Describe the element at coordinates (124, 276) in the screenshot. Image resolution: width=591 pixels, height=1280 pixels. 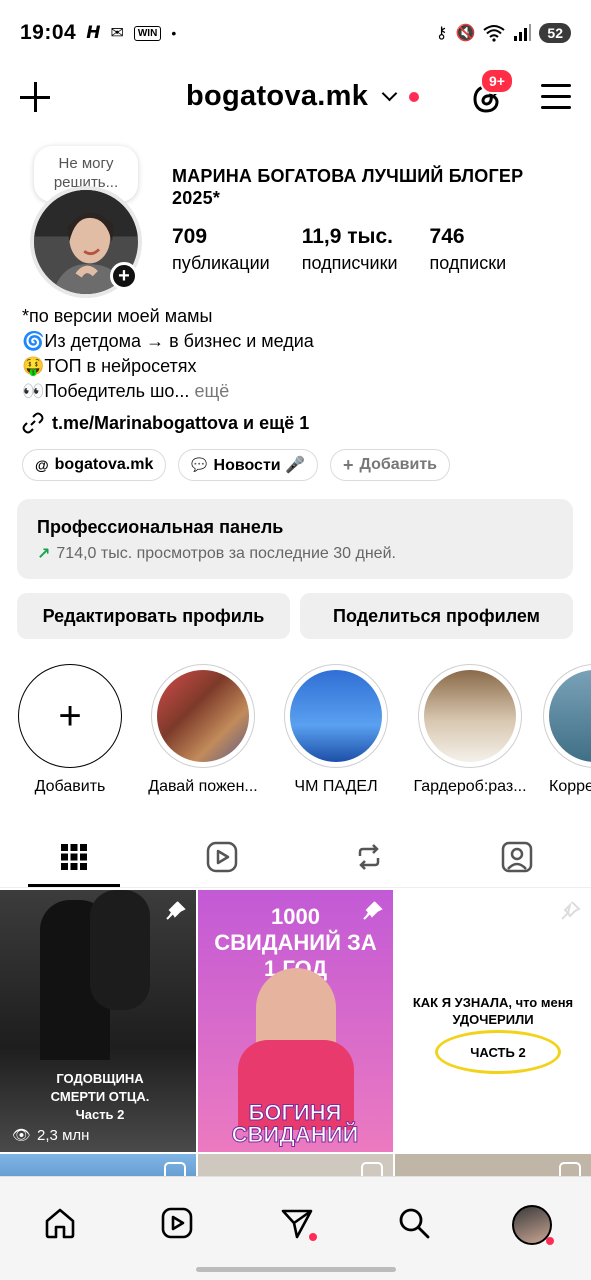
I see `add-story-plus-icon: +` at that location.